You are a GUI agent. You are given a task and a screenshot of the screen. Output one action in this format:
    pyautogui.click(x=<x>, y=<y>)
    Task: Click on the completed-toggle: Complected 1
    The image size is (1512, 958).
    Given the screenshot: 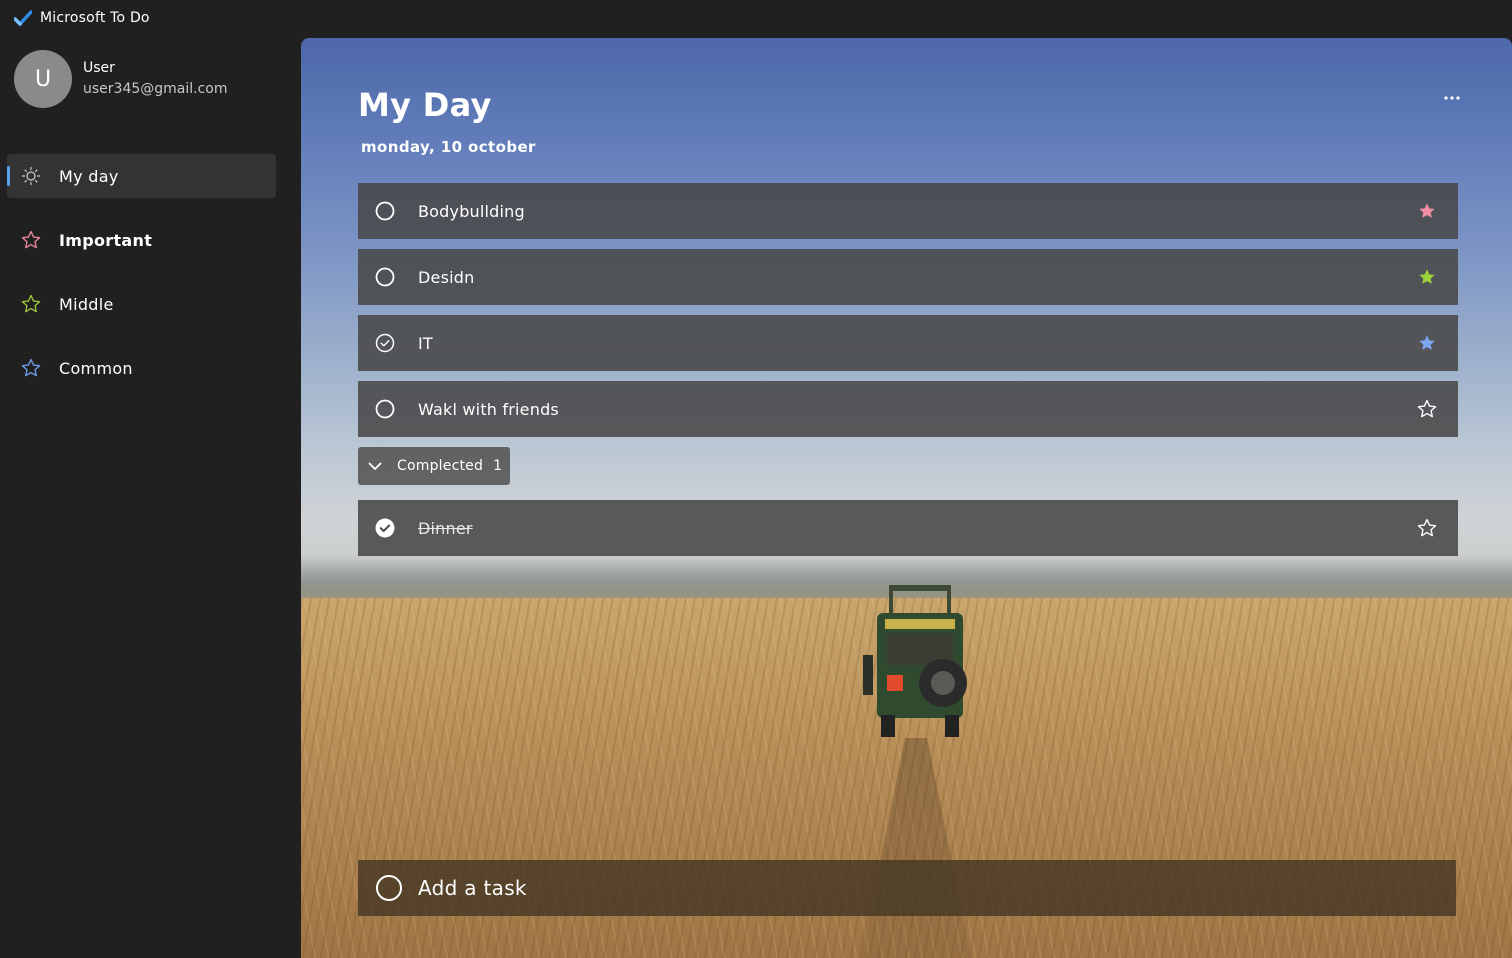 What is the action you would take?
    pyautogui.click(x=434, y=466)
    